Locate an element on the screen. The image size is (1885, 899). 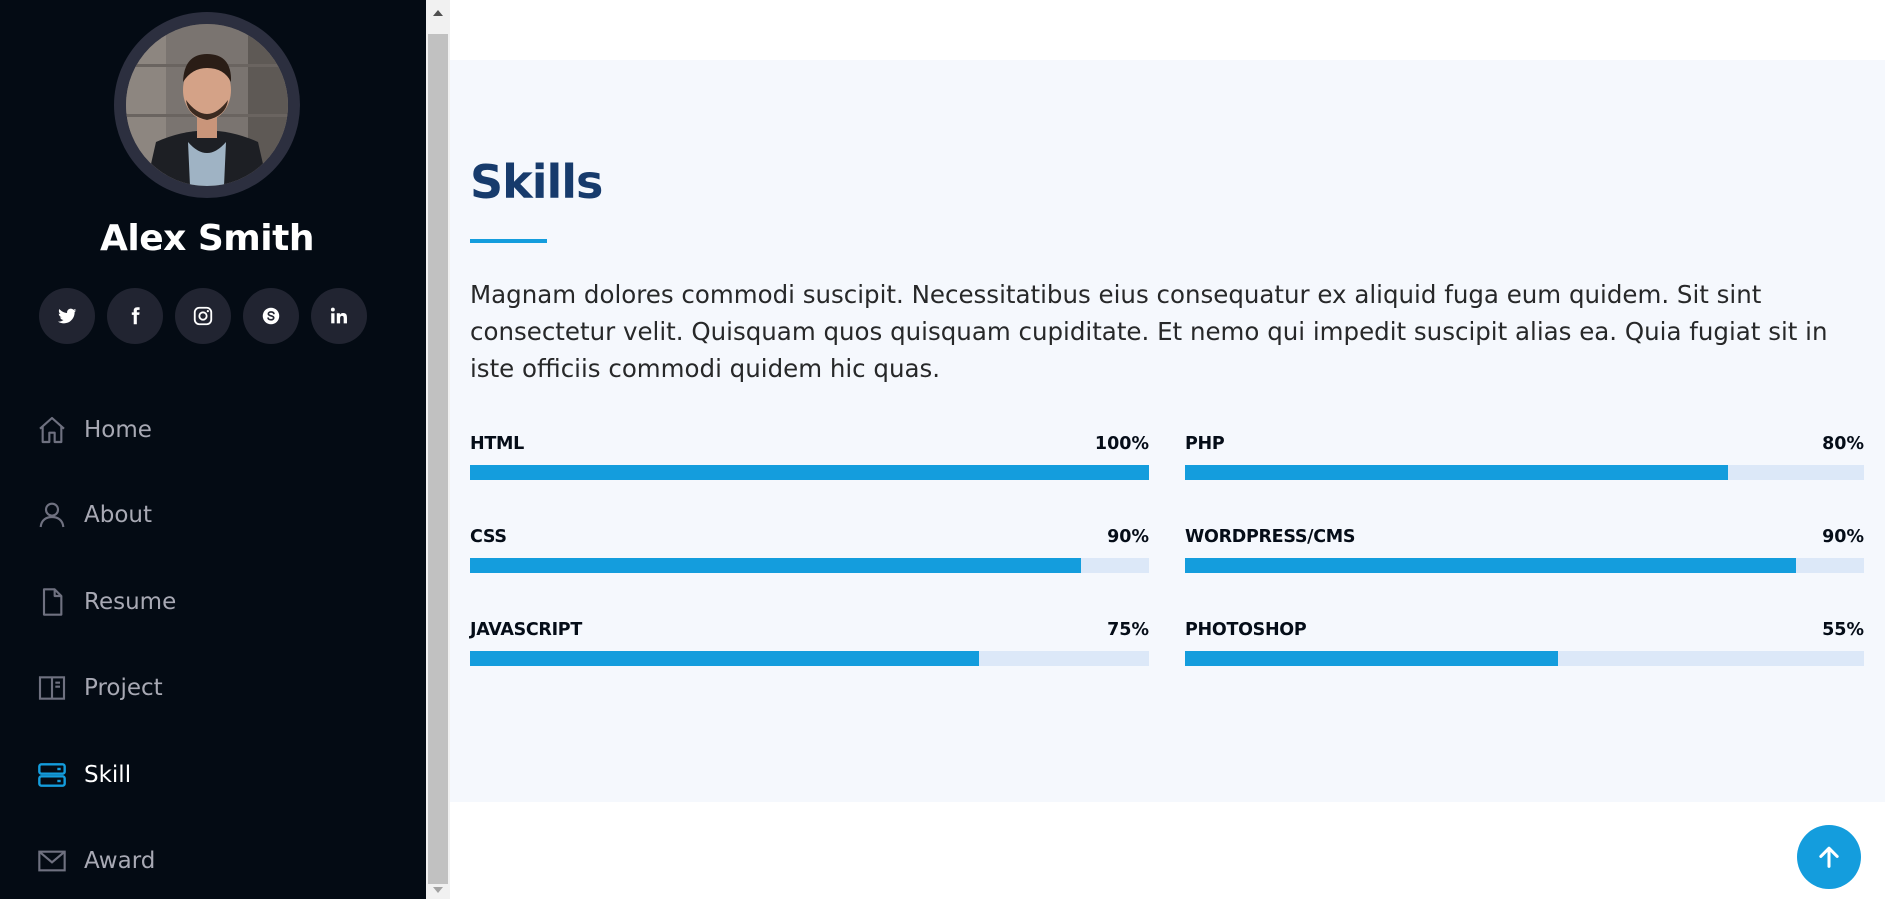
profile-name: Alex Smith is located at coordinates (207, 238).